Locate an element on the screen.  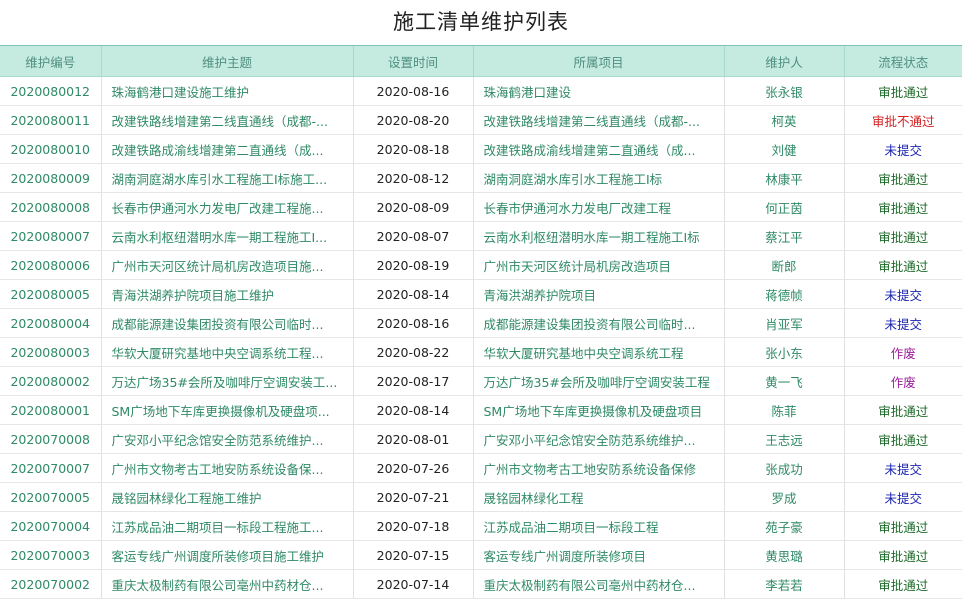
table-header: 维护编号 维护主题 设置时间 所属项目 维护人 流程状态 is located at coordinates (481, 61).